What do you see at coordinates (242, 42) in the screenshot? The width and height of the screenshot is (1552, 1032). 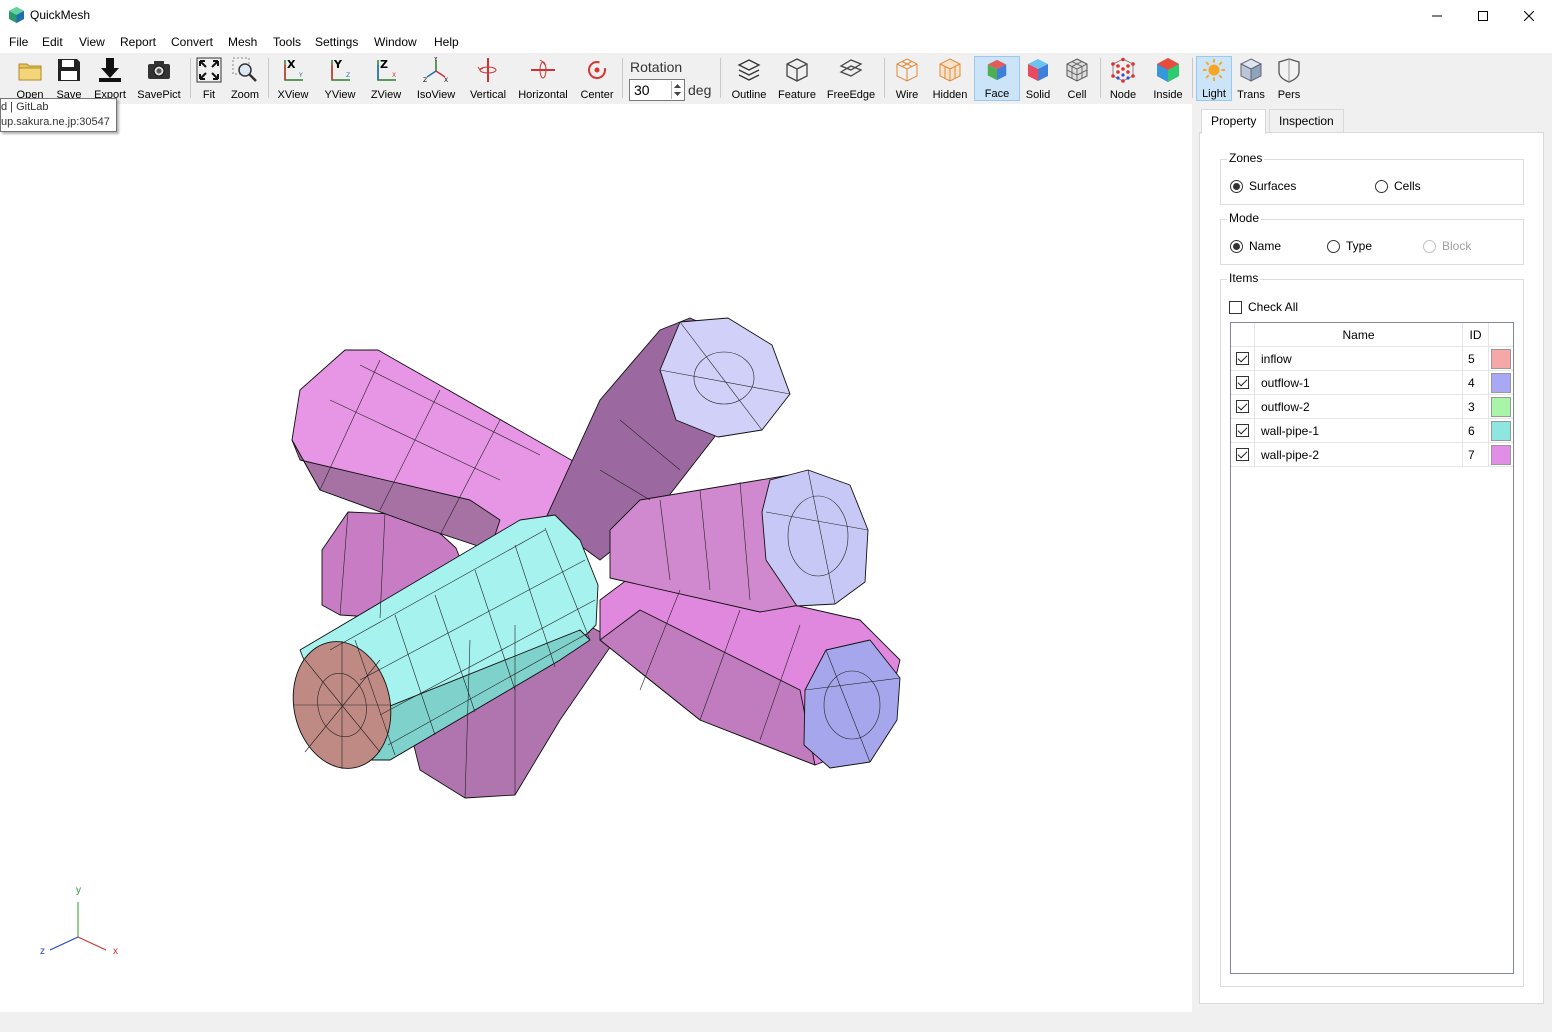 I see `menu-mesh: Mesh` at bounding box center [242, 42].